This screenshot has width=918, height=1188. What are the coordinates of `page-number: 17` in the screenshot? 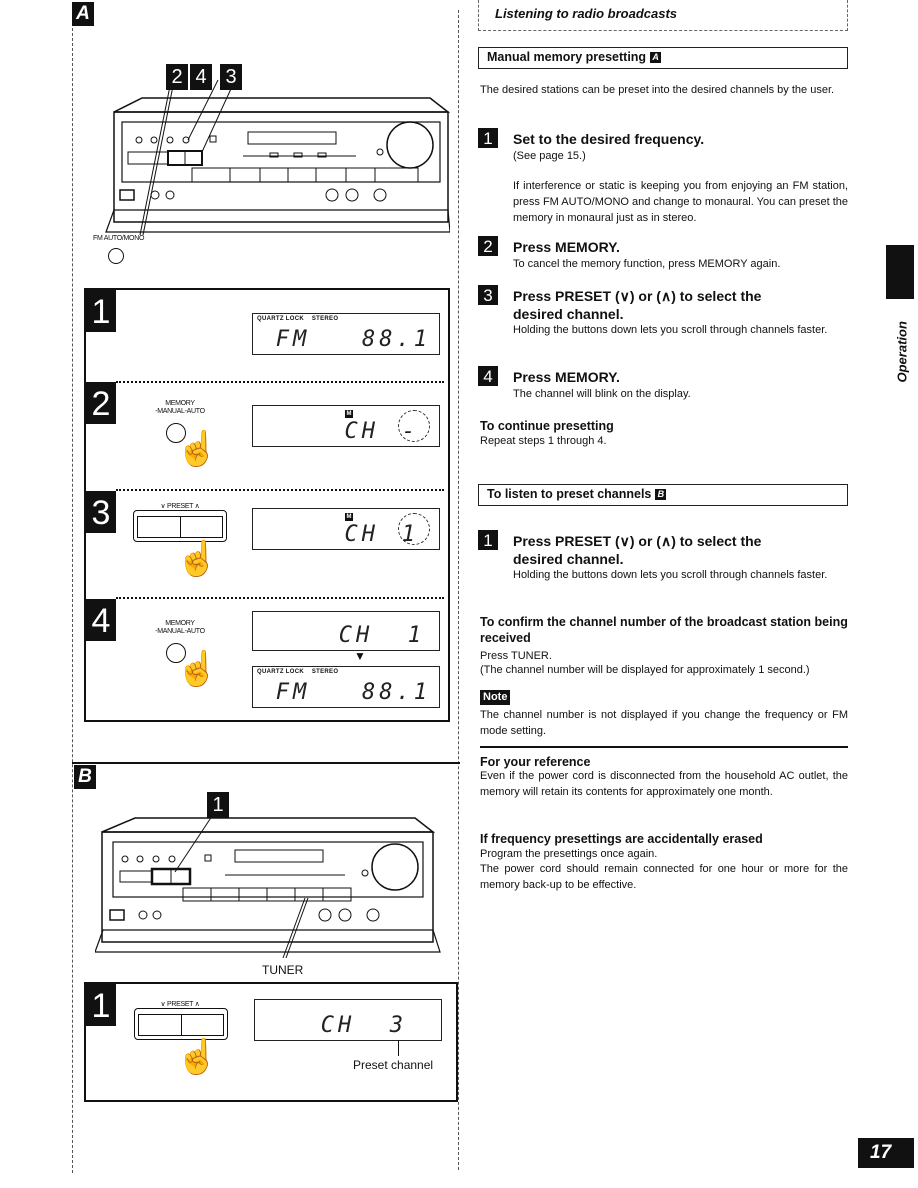 It's located at (886, 1153).